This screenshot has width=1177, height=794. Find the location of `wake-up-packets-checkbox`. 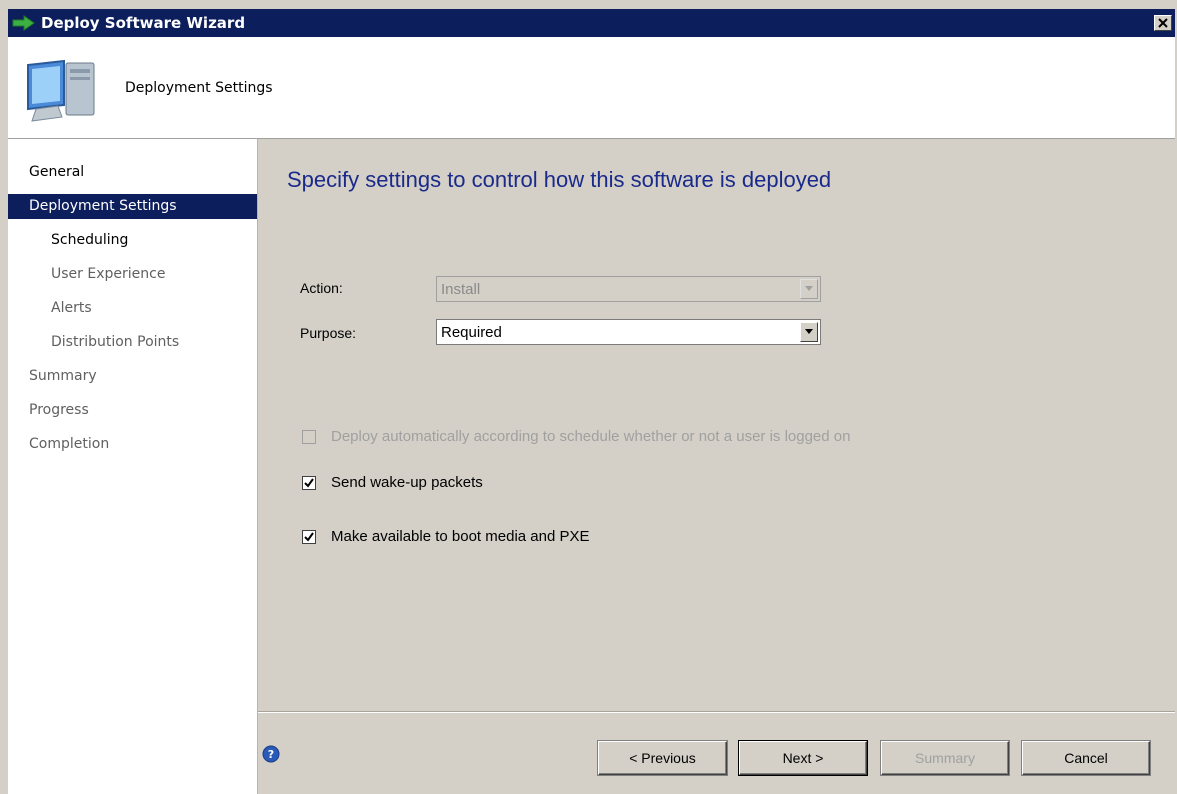

wake-up-packets-checkbox is located at coordinates (309, 483).